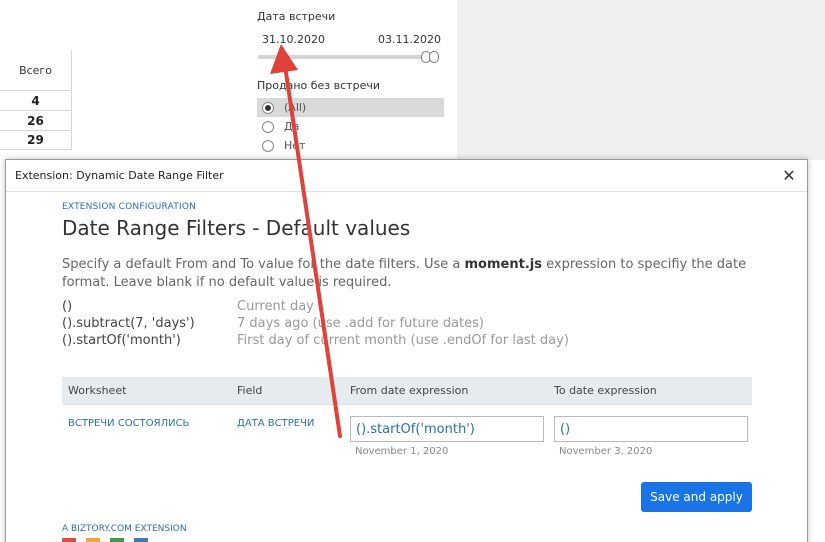  I want to click on dialog-title: Date Range Filters - Default values, so click(236, 228).